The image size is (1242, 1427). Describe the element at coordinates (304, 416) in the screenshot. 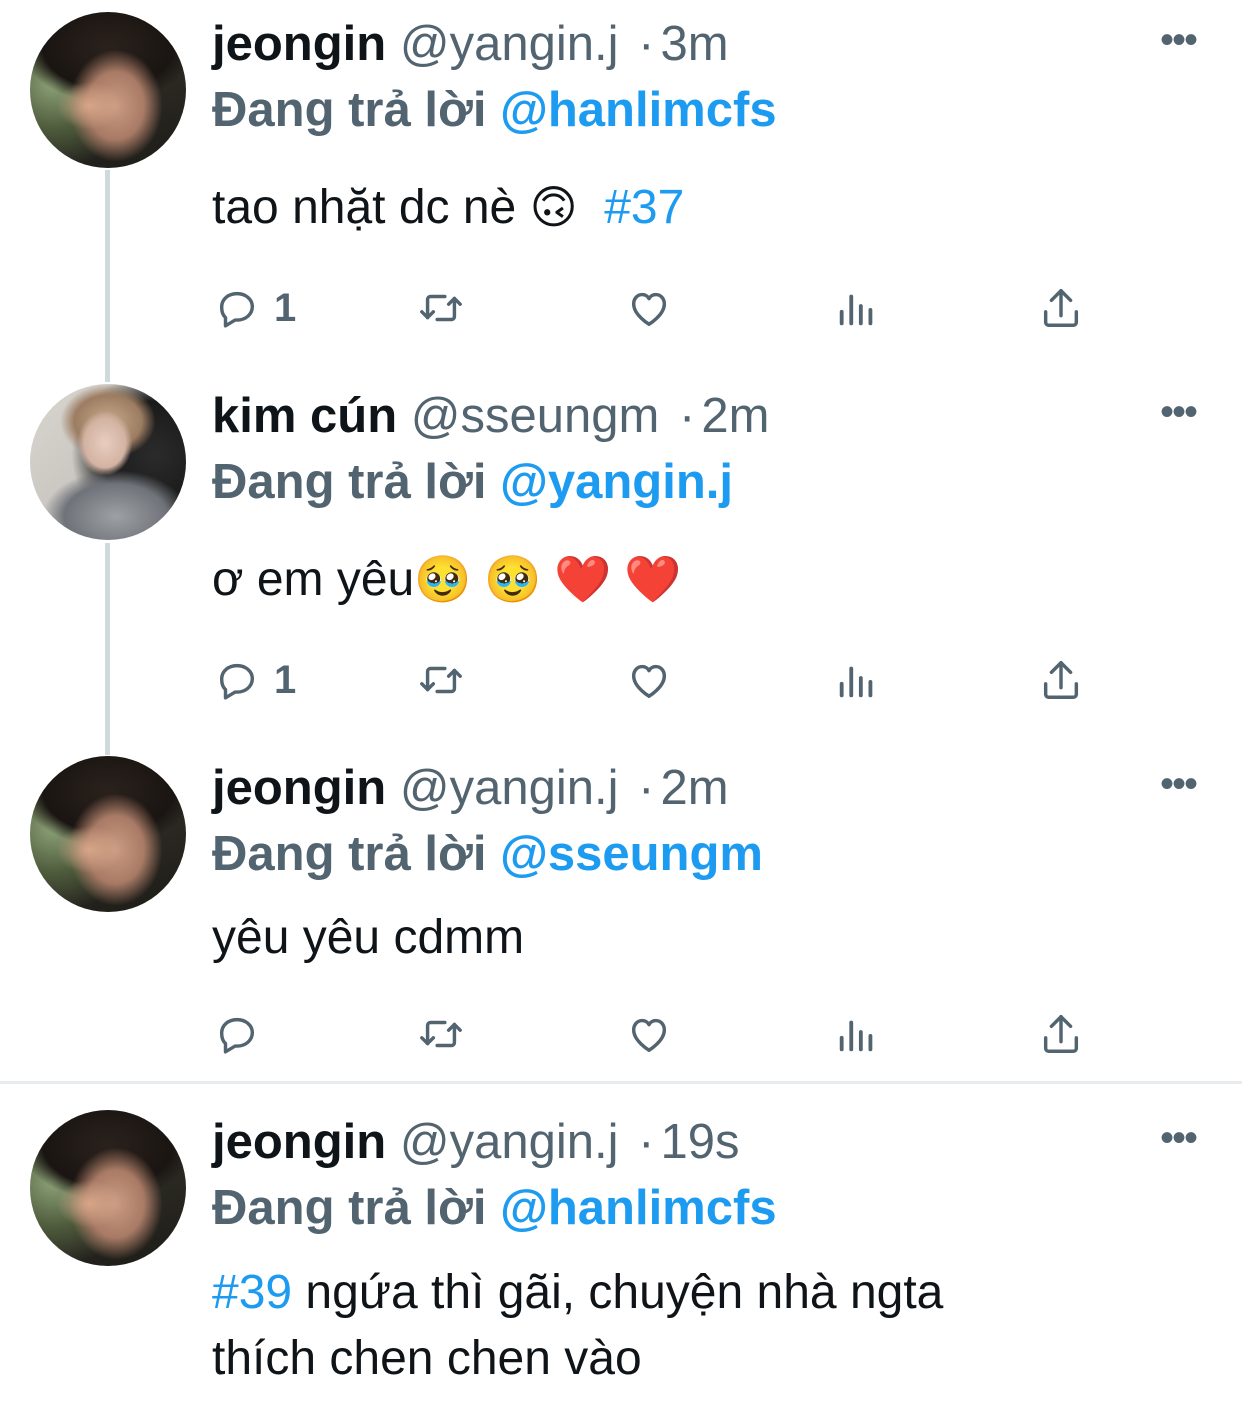

I see `display-name: kim cún` at that location.